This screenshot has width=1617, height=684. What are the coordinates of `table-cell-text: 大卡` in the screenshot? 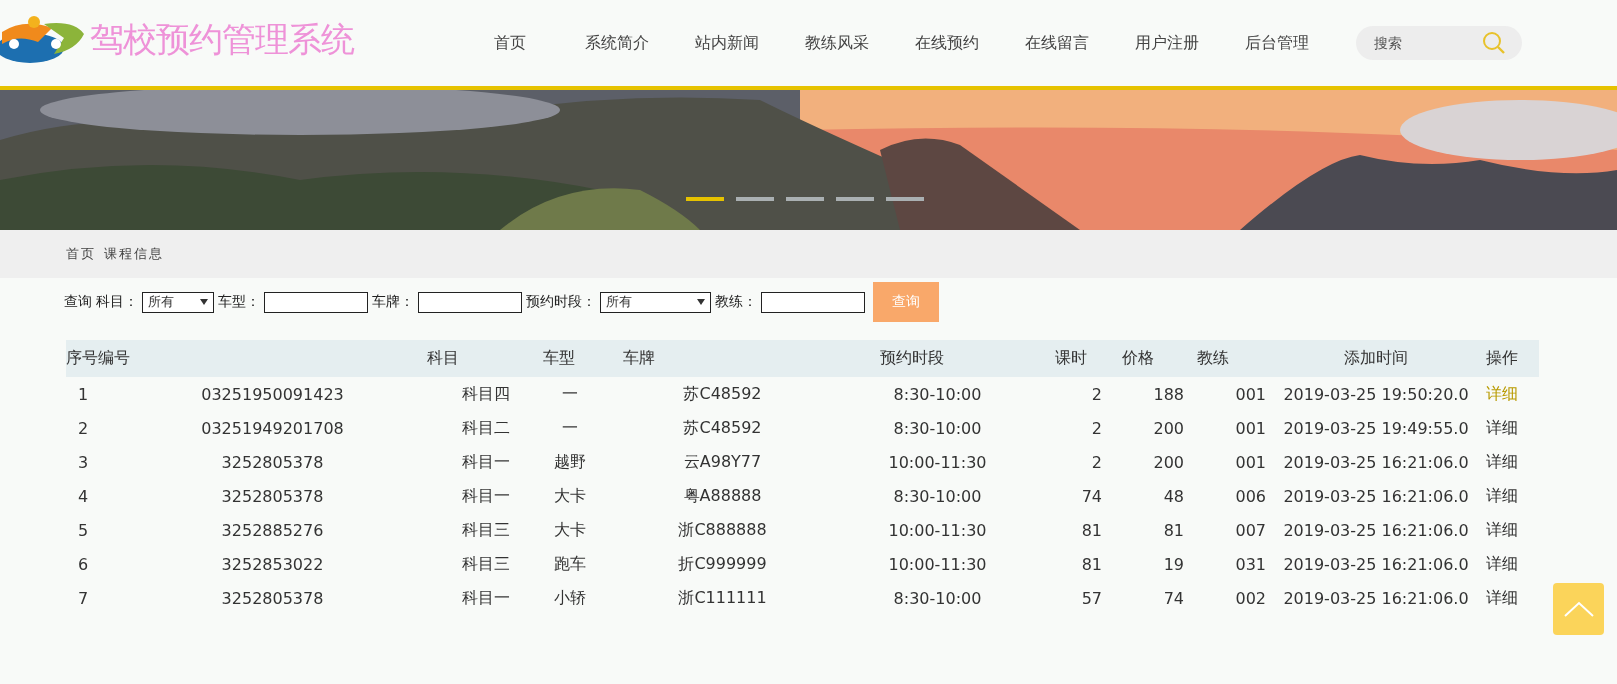 It's located at (570, 529).